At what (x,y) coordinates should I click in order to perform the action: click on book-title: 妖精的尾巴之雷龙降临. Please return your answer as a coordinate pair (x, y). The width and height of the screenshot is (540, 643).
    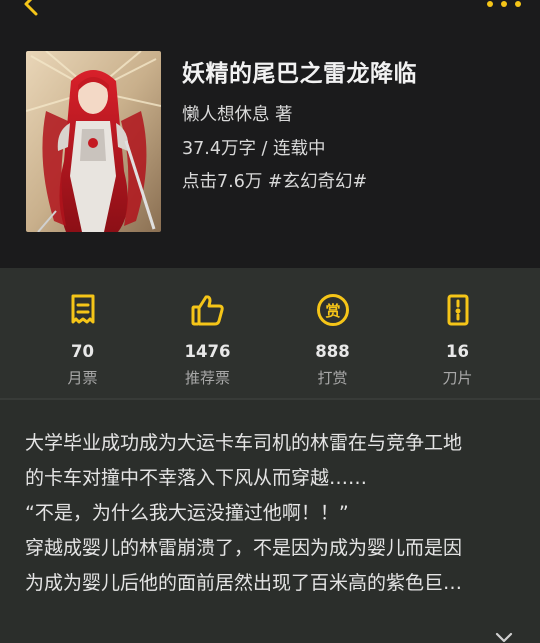
    Looking at the image, I should click on (299, 74).